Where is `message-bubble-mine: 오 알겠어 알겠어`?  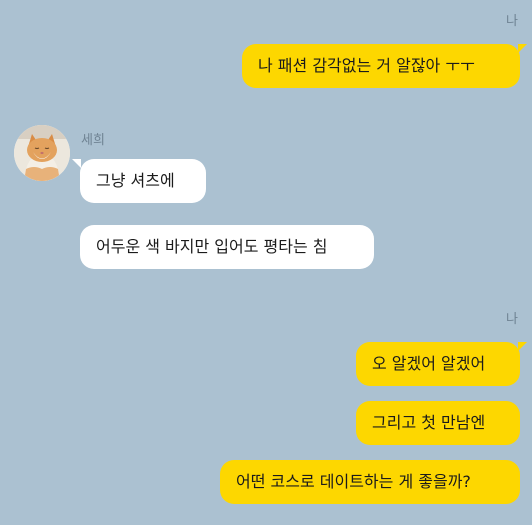 message-bubble-mine: 오 알겠어 알겠어 is located at coordinates (438, 364).